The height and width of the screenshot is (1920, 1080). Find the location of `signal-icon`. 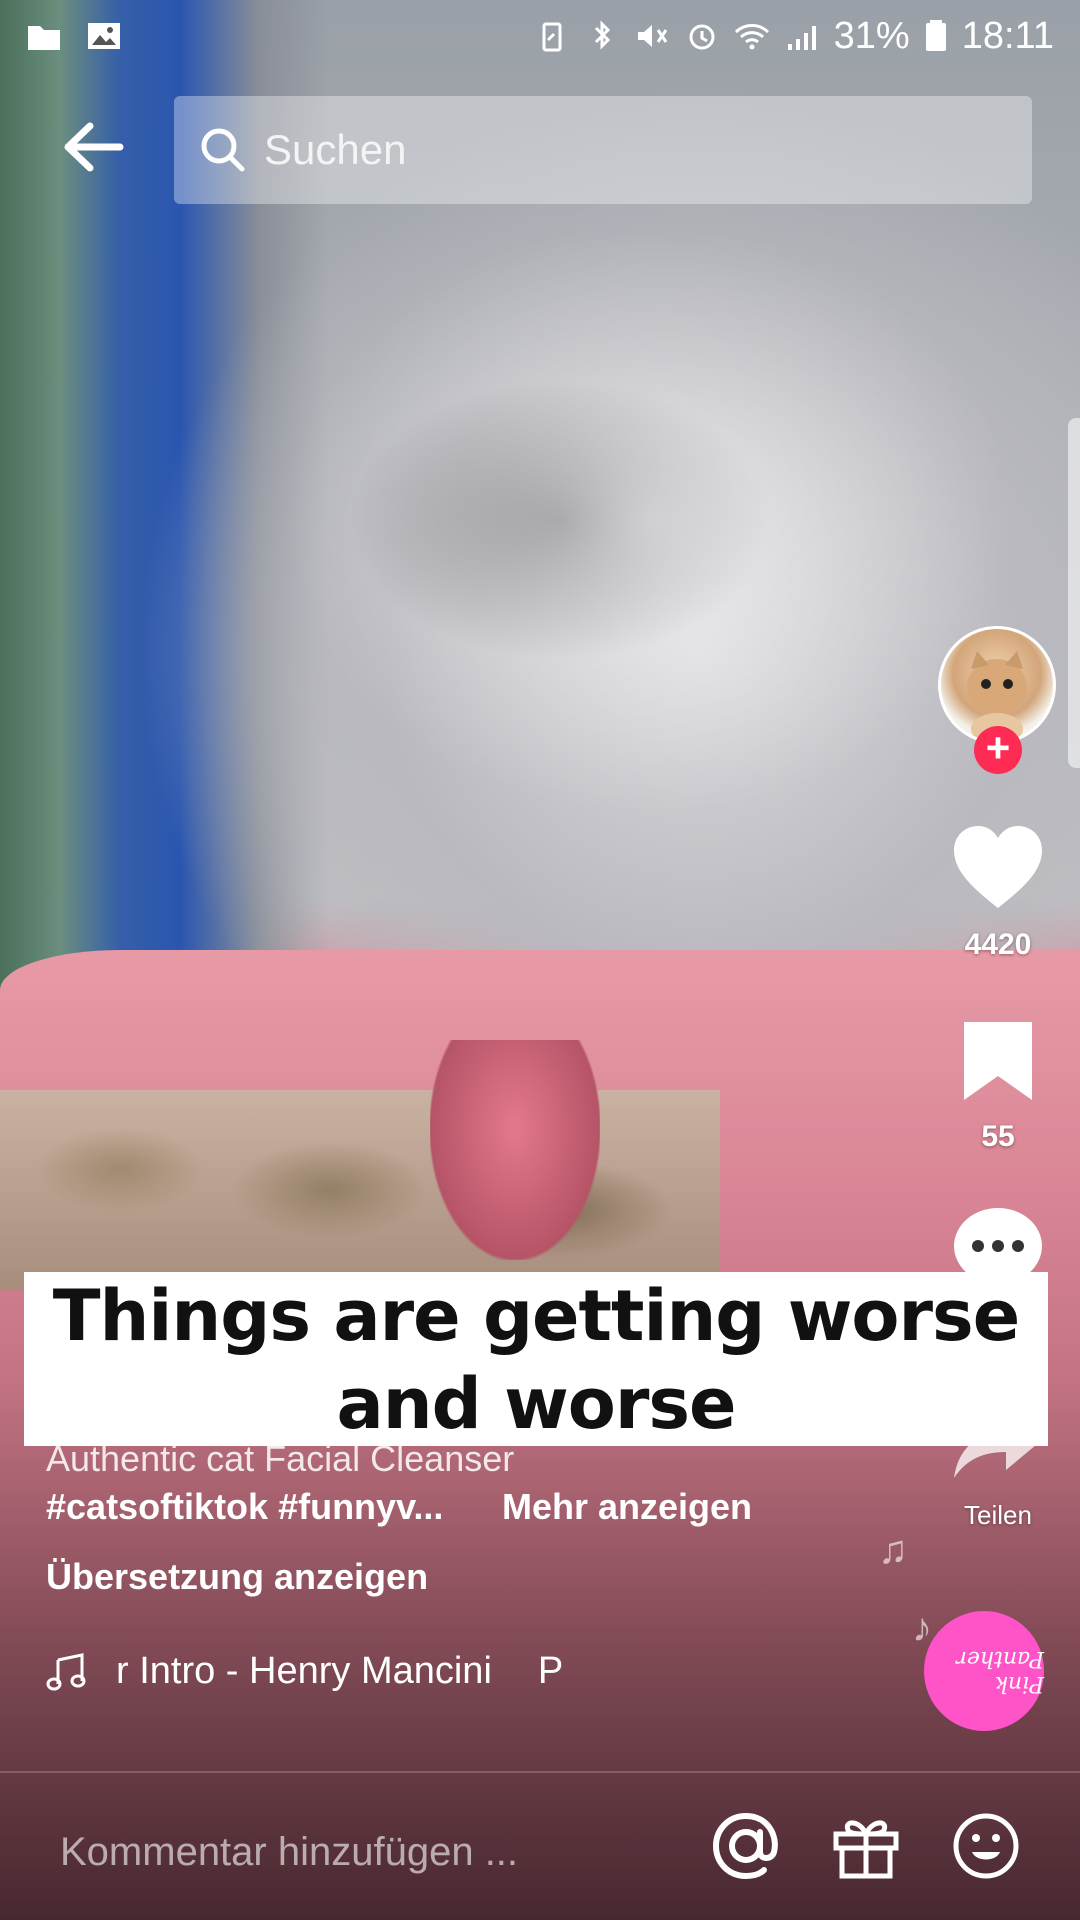

signal-icon is located at coordinates (801, 38).